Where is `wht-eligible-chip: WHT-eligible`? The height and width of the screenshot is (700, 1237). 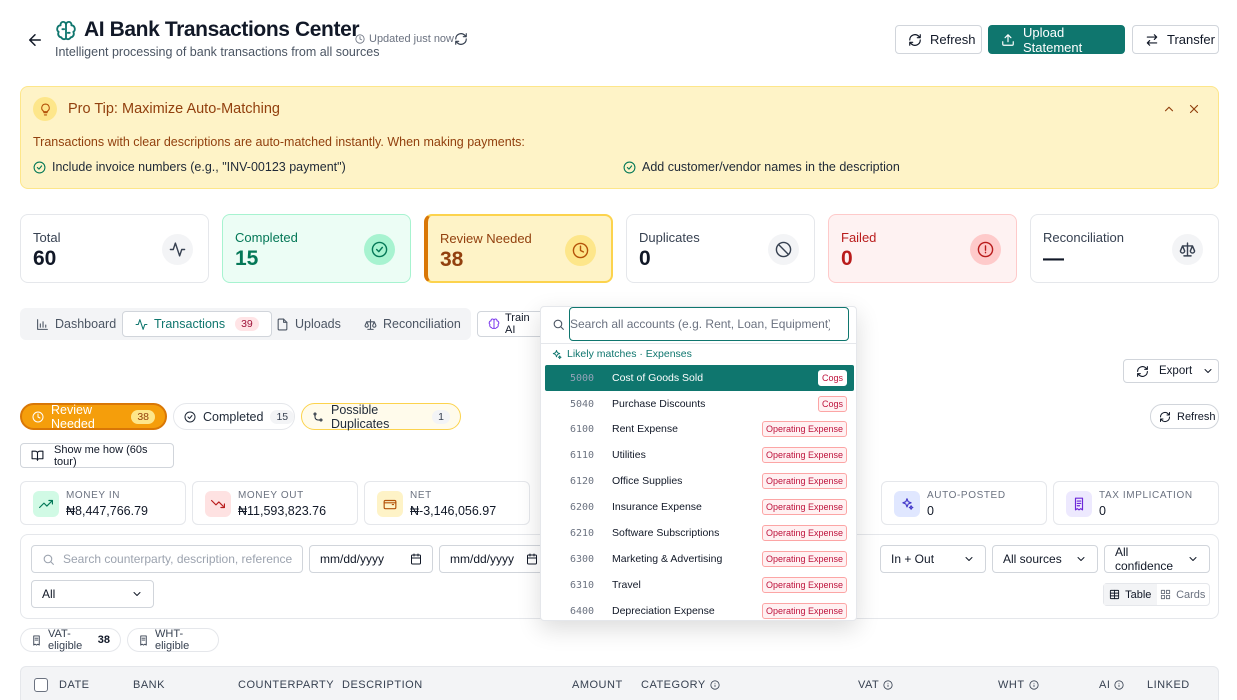
wht-eligible-chip: WHT-eligible is located at coordinates (173, 640).